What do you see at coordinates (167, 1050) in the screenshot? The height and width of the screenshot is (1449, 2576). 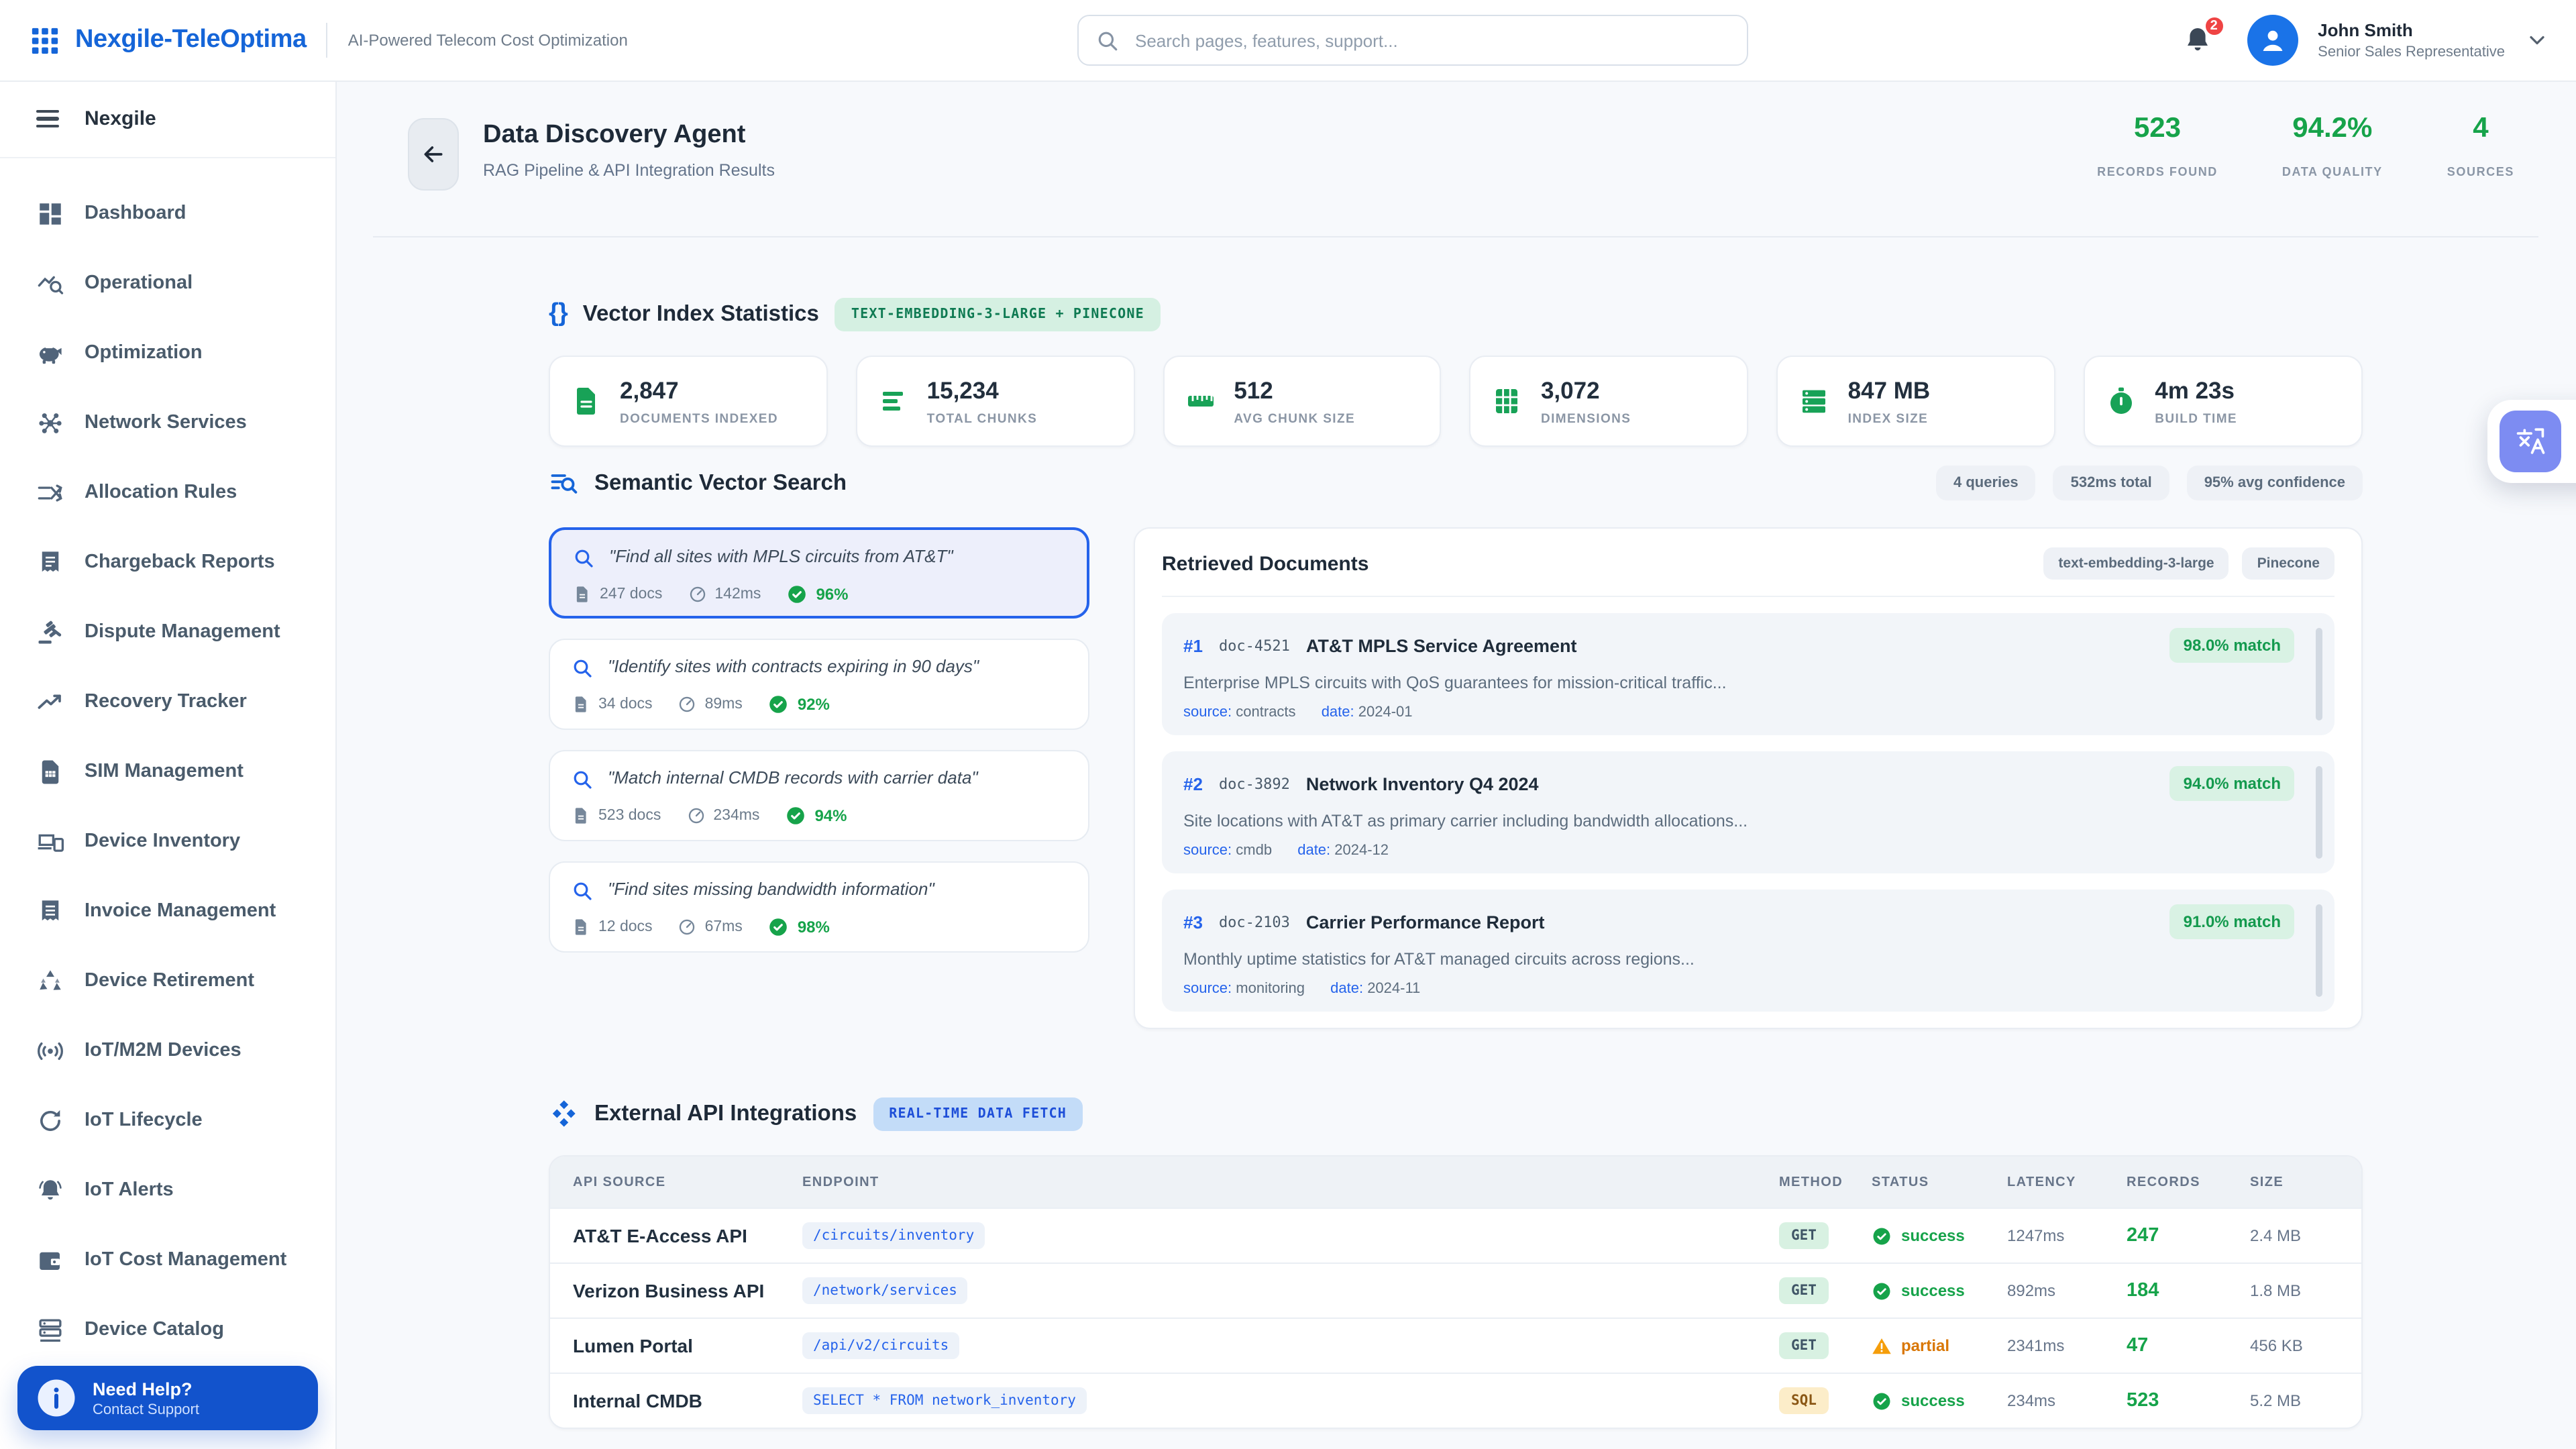 I see `sidebar-item-iot-m2m-devices: IoT/M2M Devices` at bounding box center [167, 1050].